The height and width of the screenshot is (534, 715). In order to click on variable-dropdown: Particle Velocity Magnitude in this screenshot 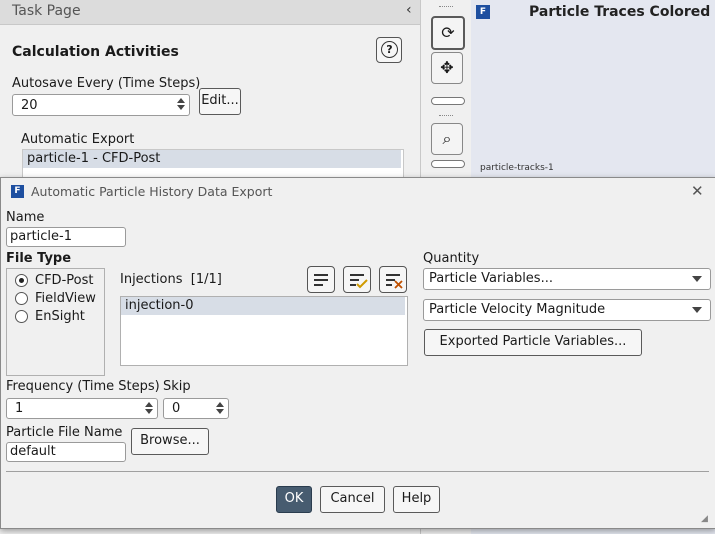, I will do `click(567, 310)`.